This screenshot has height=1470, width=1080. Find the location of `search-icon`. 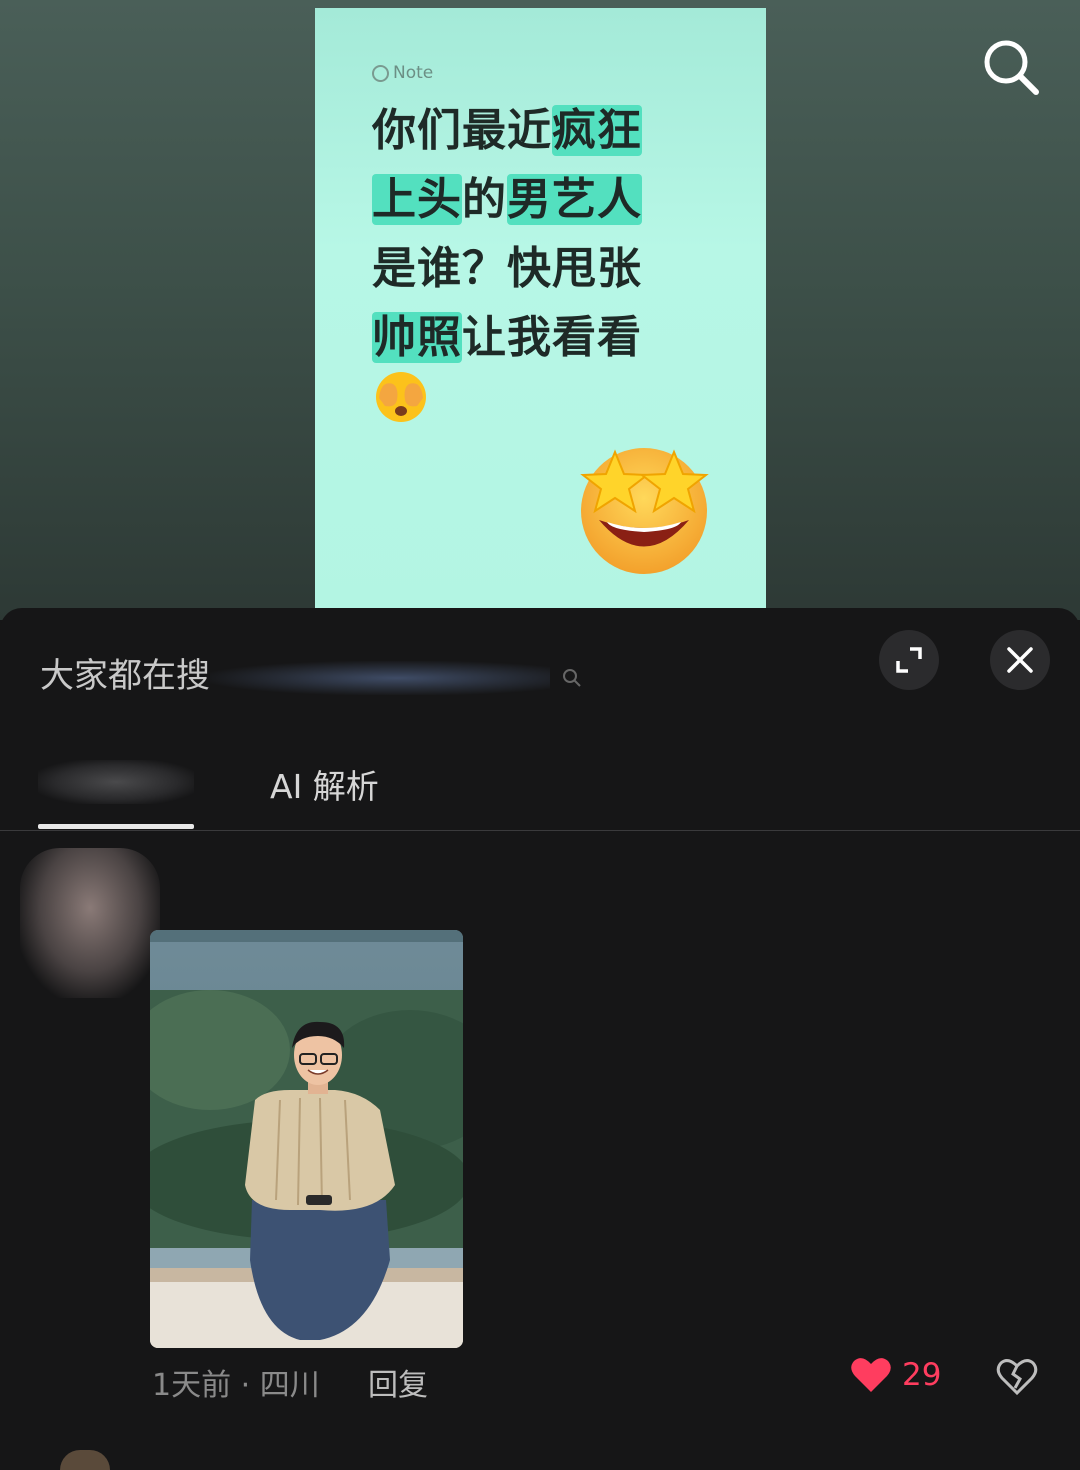

search-icon is located at coordinates (1011, 67).